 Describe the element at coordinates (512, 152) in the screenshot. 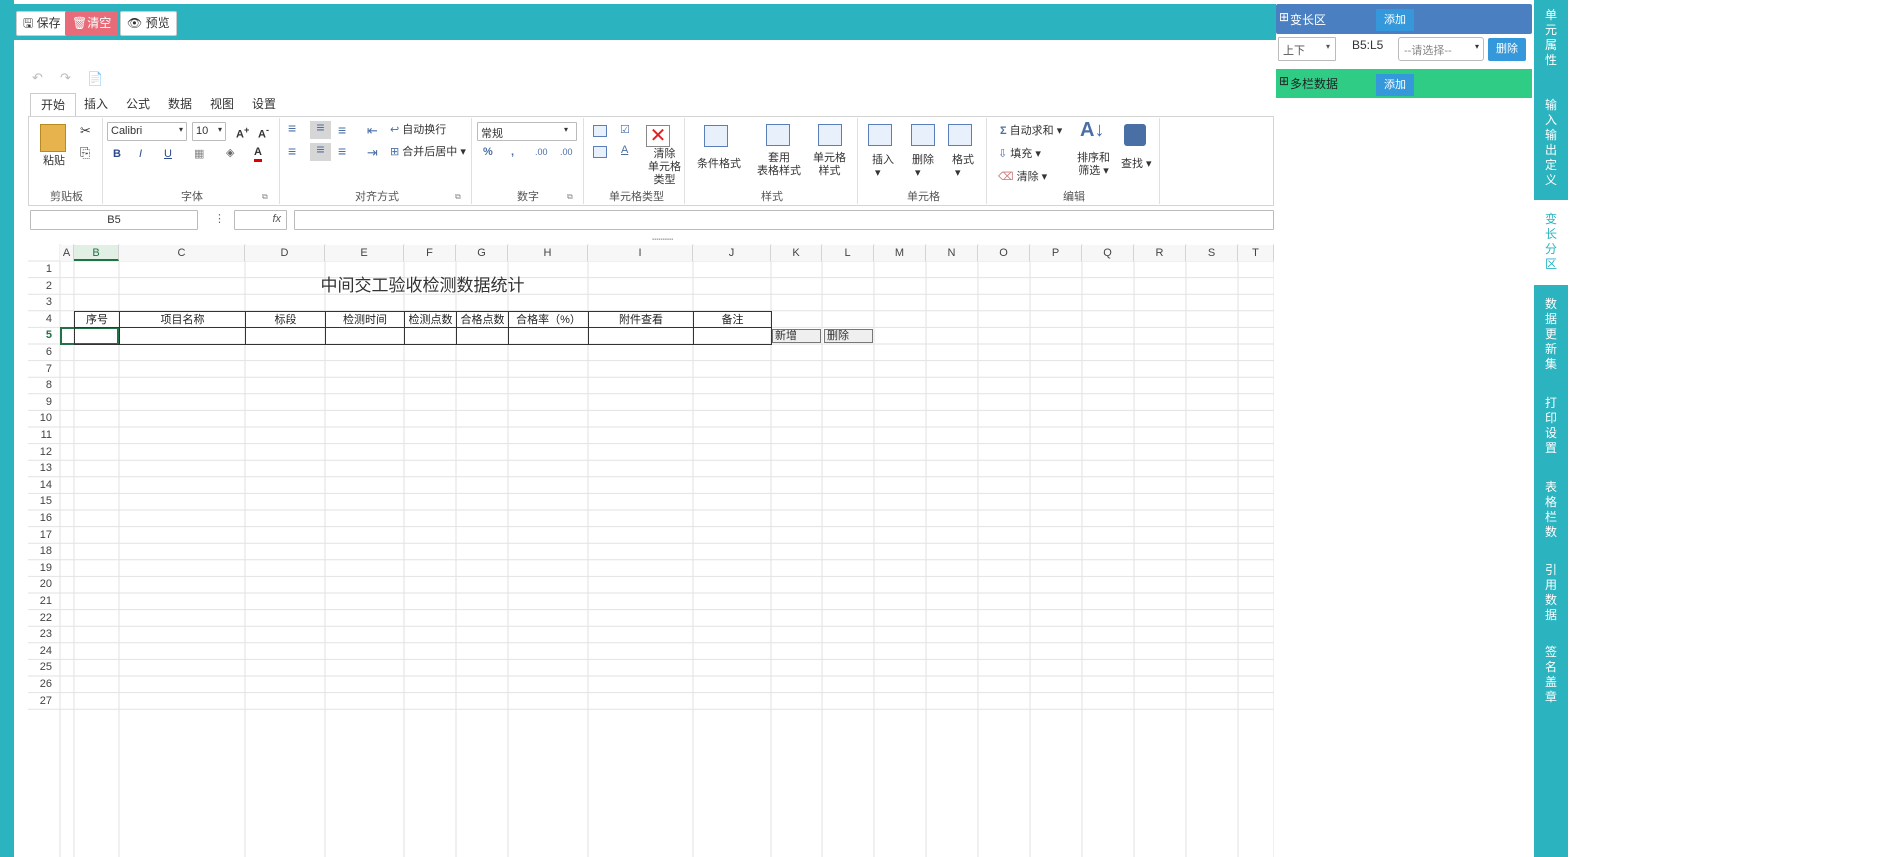

I see `comma-icon: ,` at that location.